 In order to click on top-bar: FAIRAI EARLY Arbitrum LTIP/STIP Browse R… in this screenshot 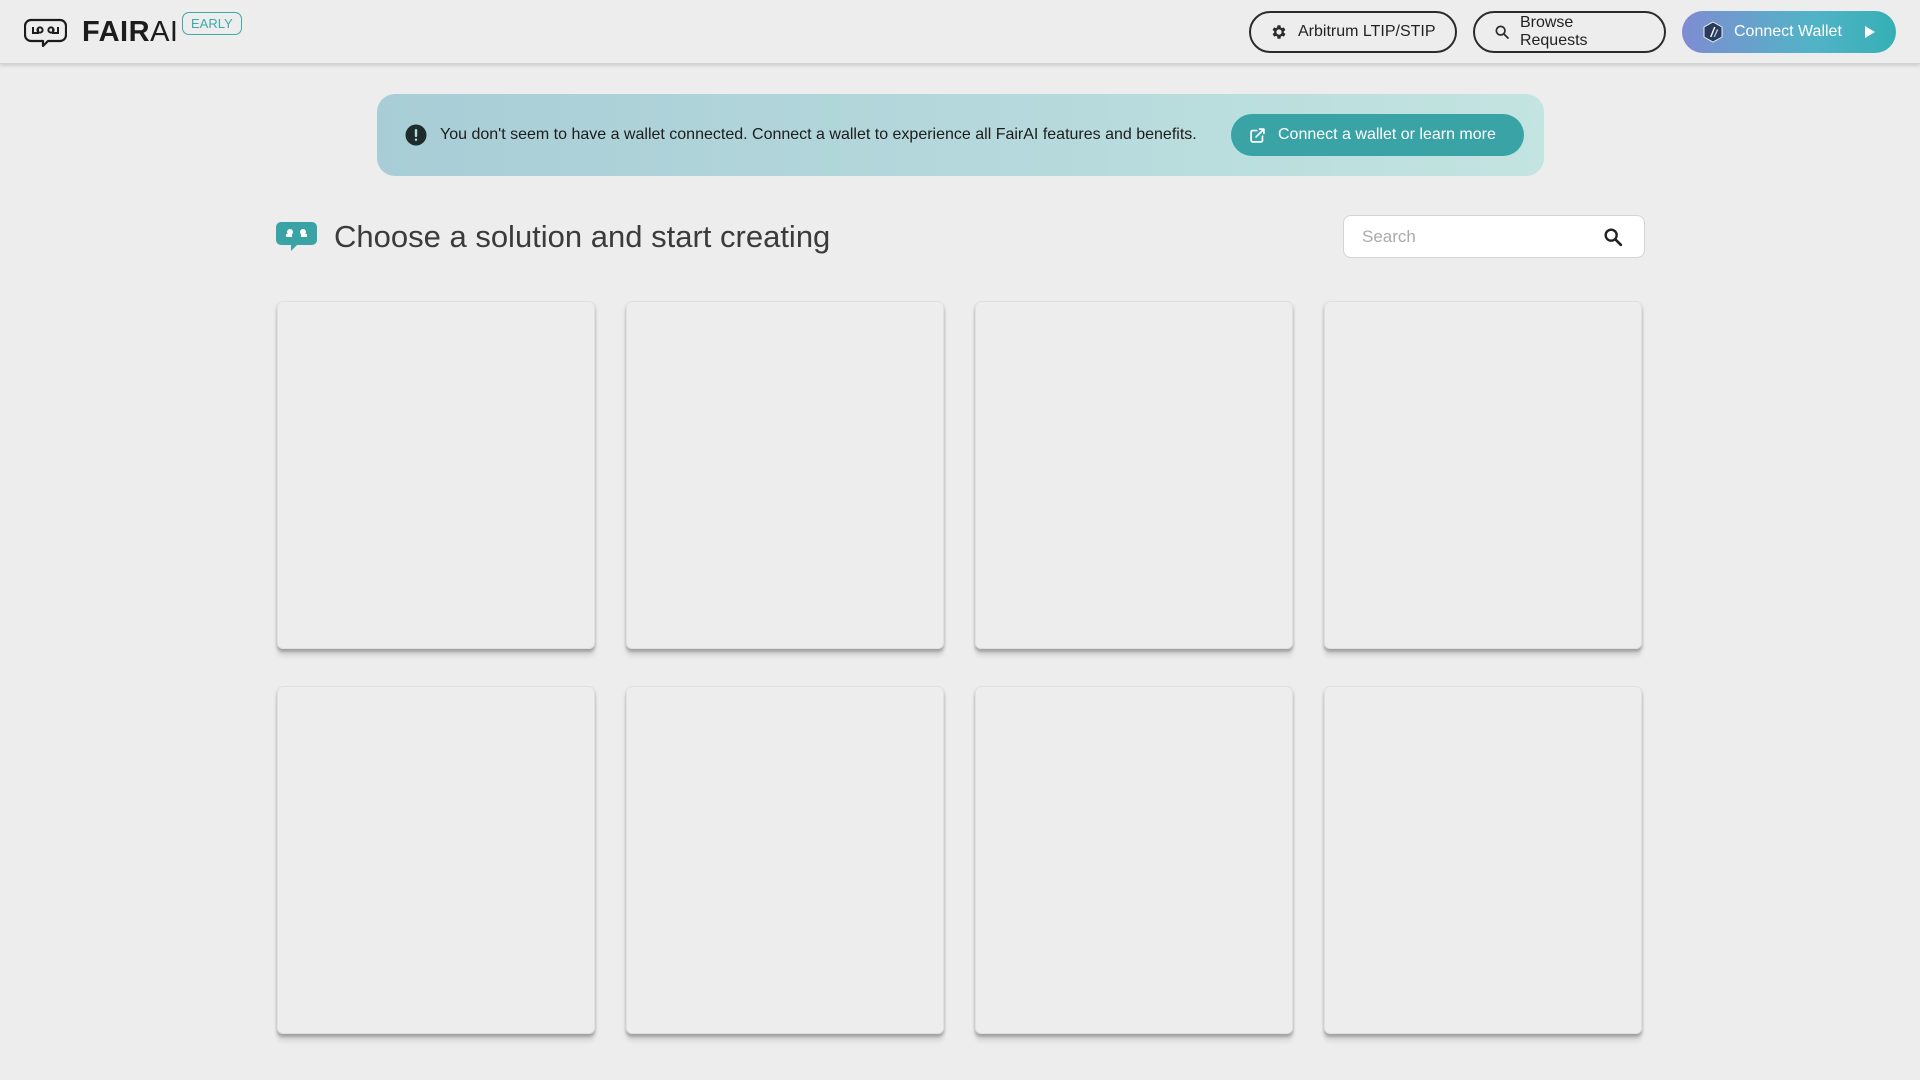, I will do `click(960, 32)`.